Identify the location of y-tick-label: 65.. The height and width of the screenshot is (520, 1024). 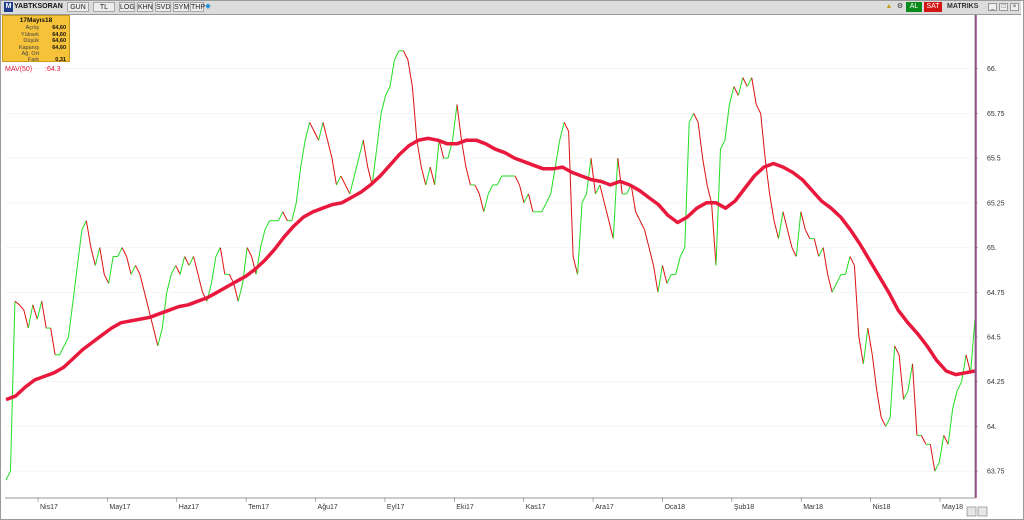
(992, 248).